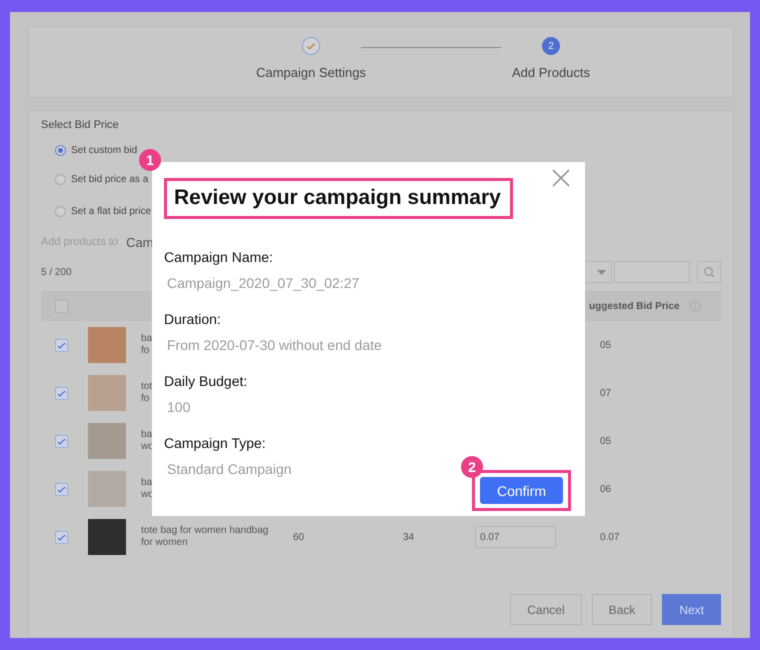 This screenshot has height=650, width=760. What do you see at coordinates (104, 150) in the screenshot?
I see `radio-label: Set custom bid` at bounding box center [104, 150].